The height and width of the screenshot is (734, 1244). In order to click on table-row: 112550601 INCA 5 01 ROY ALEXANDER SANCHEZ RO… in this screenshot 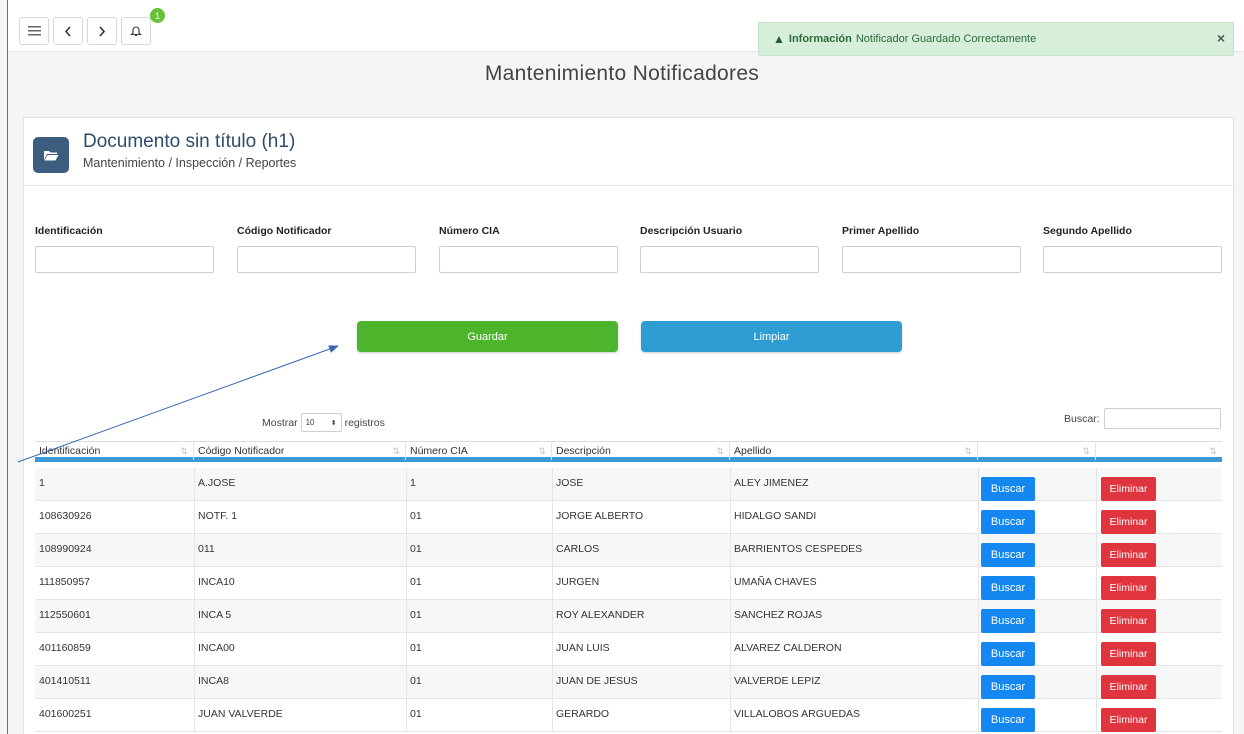, I will do `click(628, 616)`.